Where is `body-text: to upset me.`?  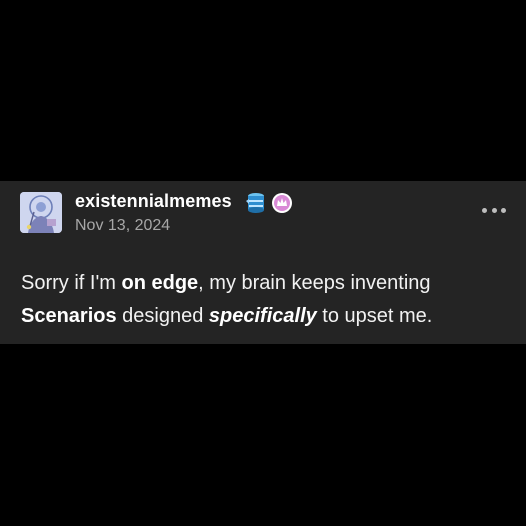
body-text: to upset me. is located at coordinates (374, 316).